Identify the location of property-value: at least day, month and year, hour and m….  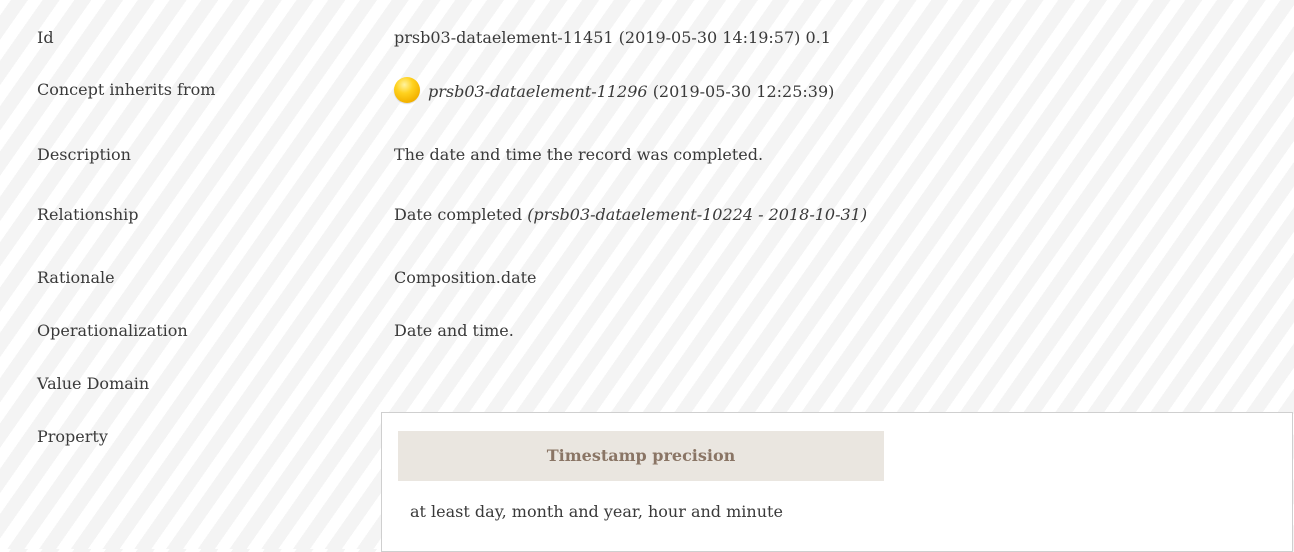
(596, 511).